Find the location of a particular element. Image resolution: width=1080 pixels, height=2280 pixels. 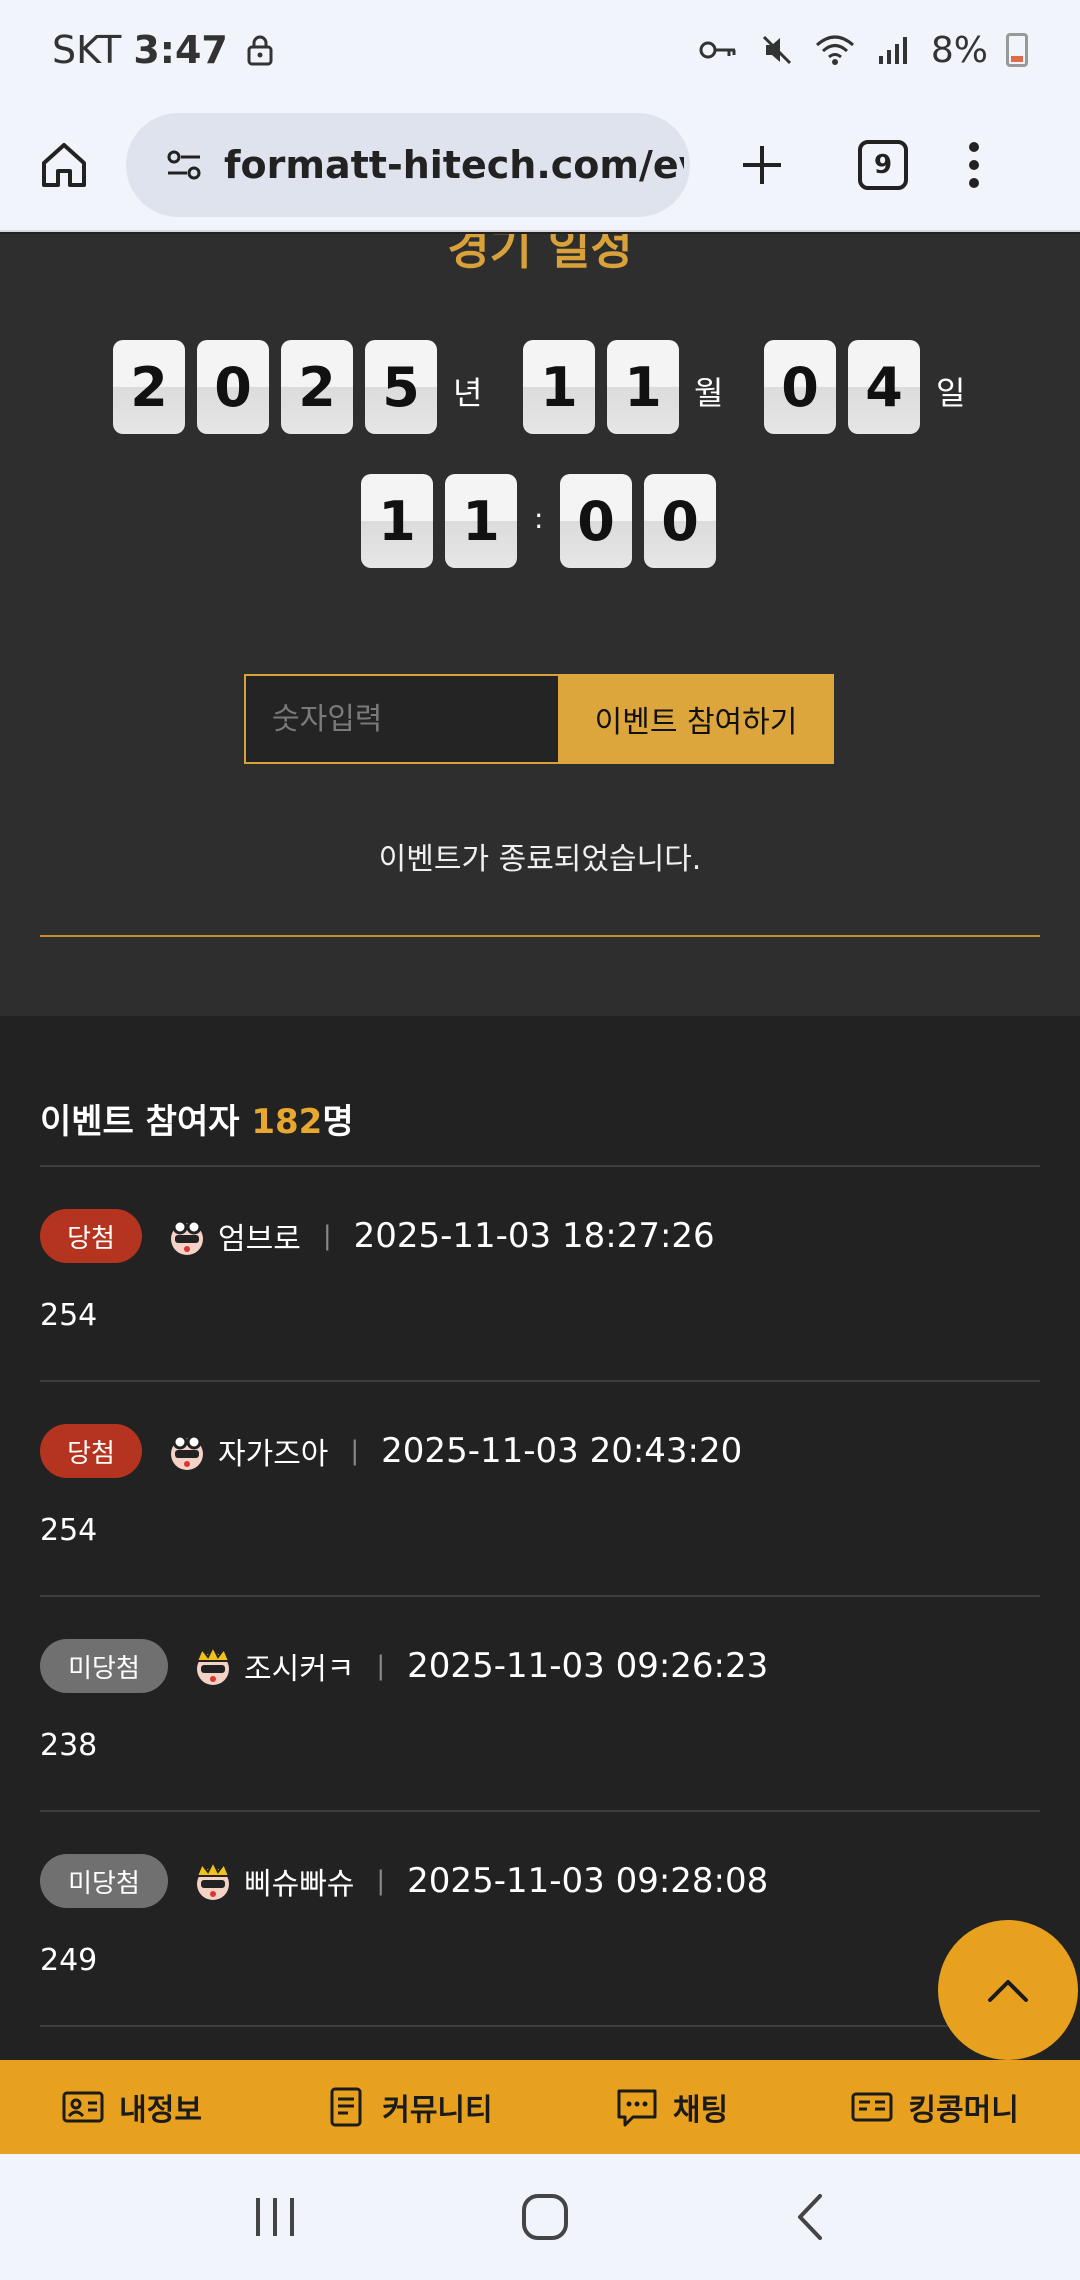

system-nav-bar is located at coordinates (540, 2217).